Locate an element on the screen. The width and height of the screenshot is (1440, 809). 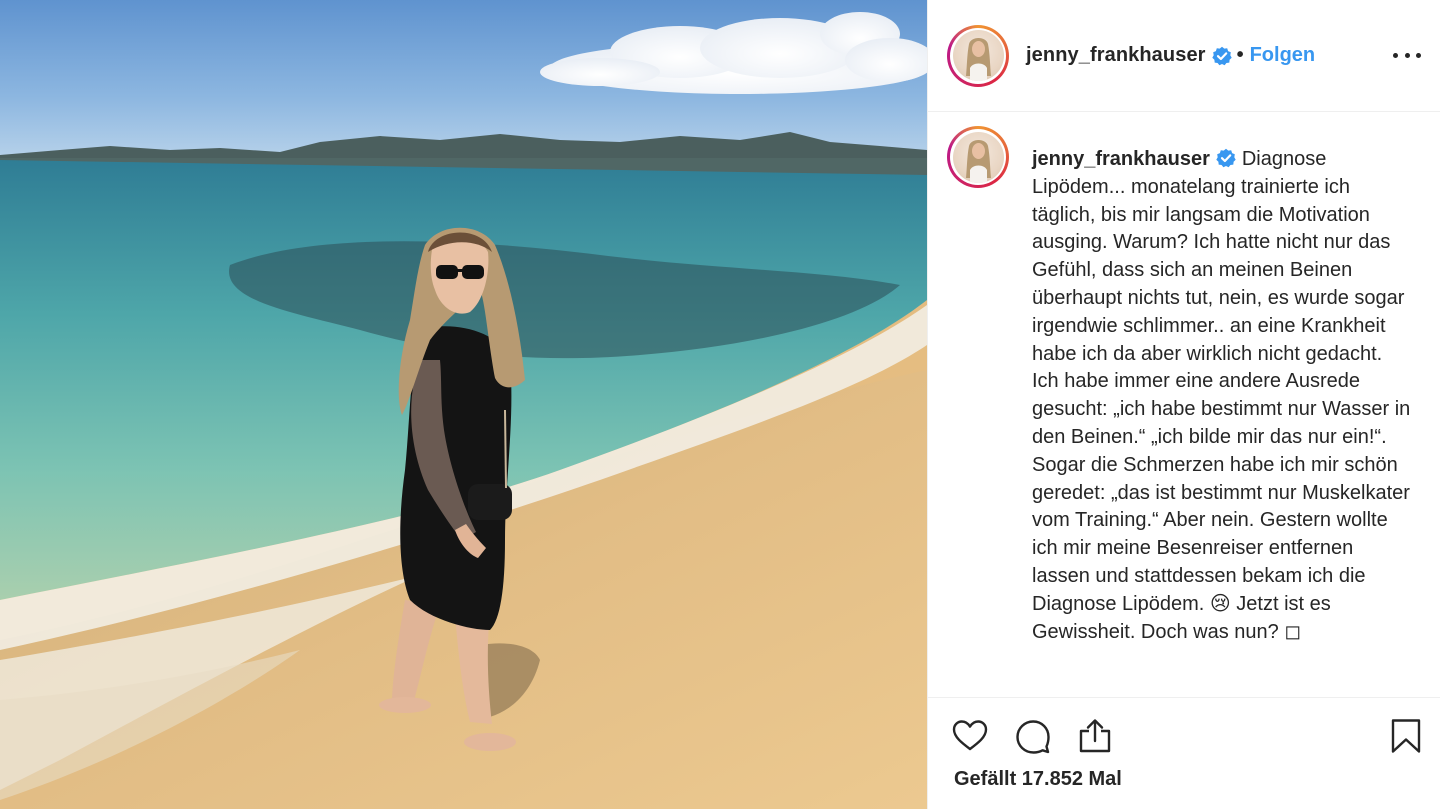
post-actions: Gefällt 17.852 Mal is located at coordinates (1184, 753).